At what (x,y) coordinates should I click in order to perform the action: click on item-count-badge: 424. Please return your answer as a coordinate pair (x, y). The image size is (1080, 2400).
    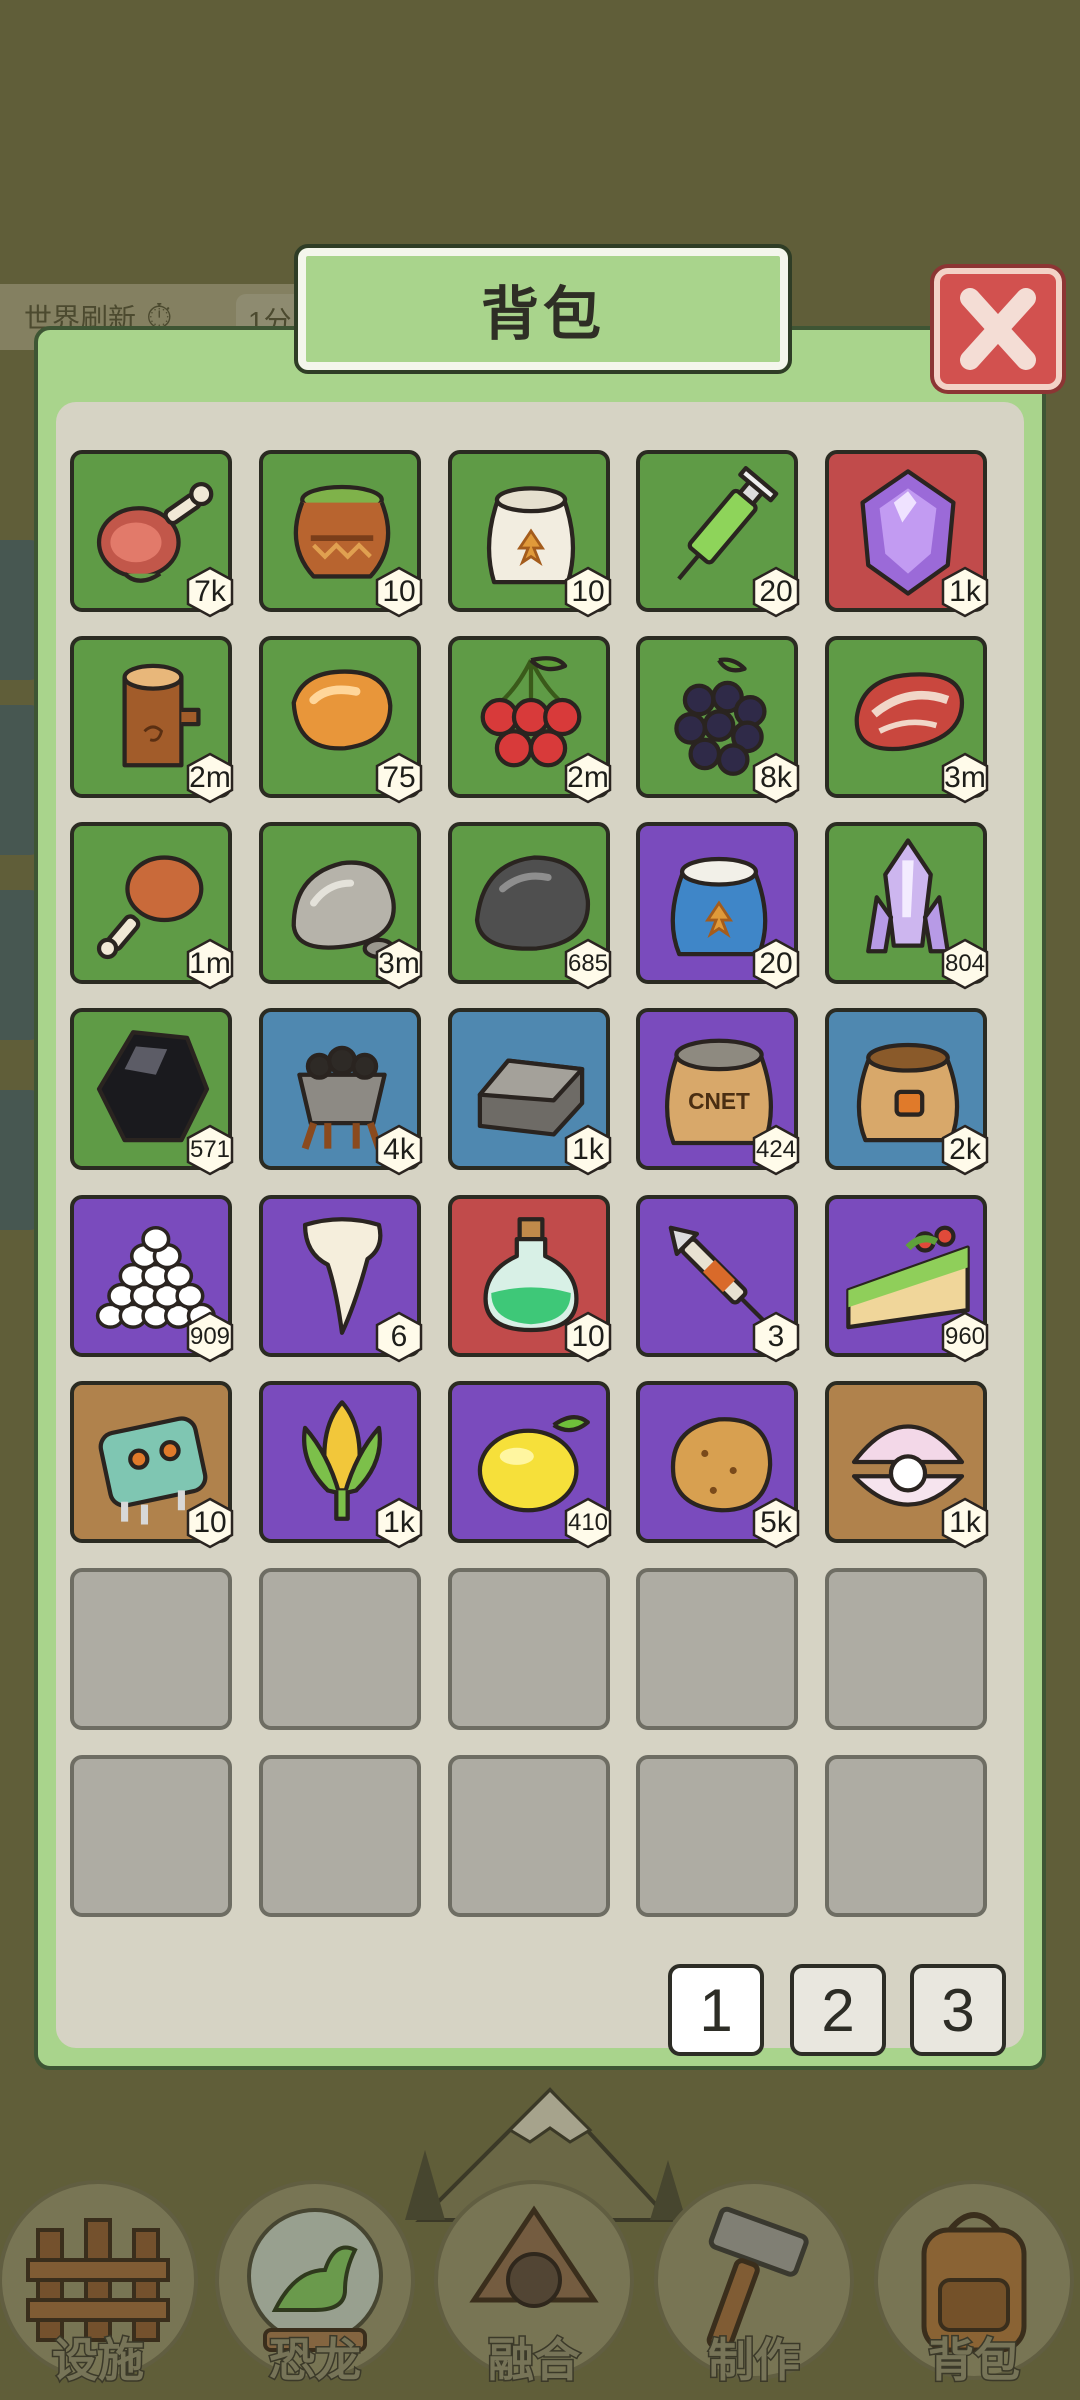
    Looking at the image, I should click on (776, 1150).